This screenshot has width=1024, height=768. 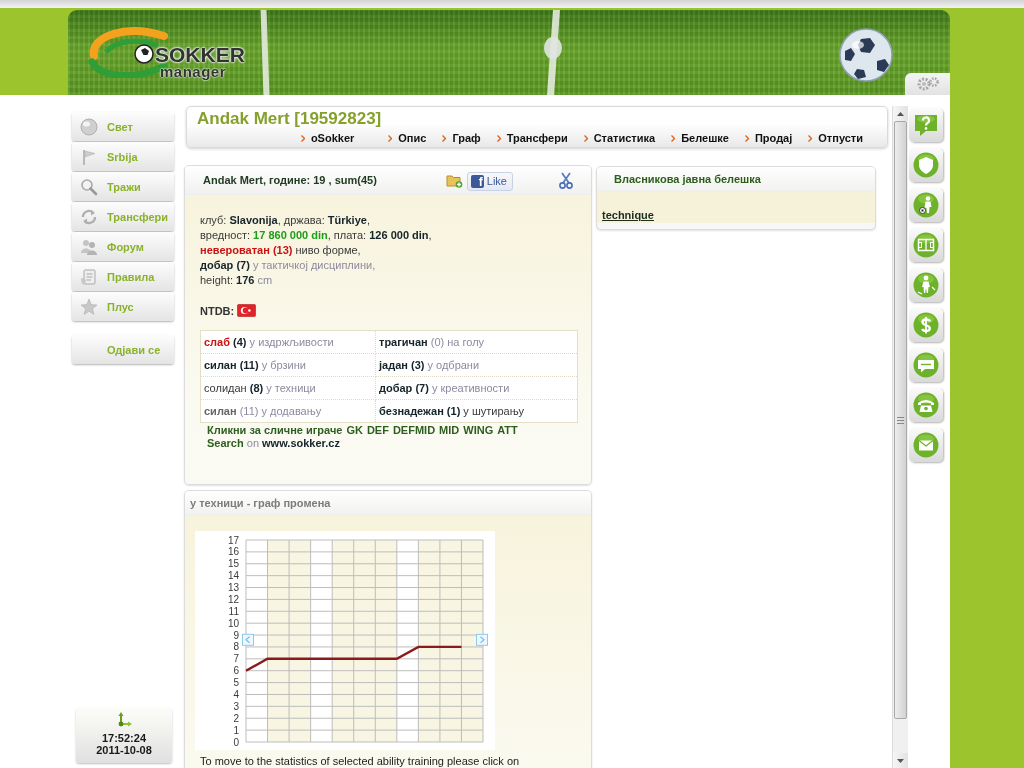 What do you see at coordinates (236, 635) in the screenshot?
I see `y-tick-label: 9` at bounding box center [236, 635].